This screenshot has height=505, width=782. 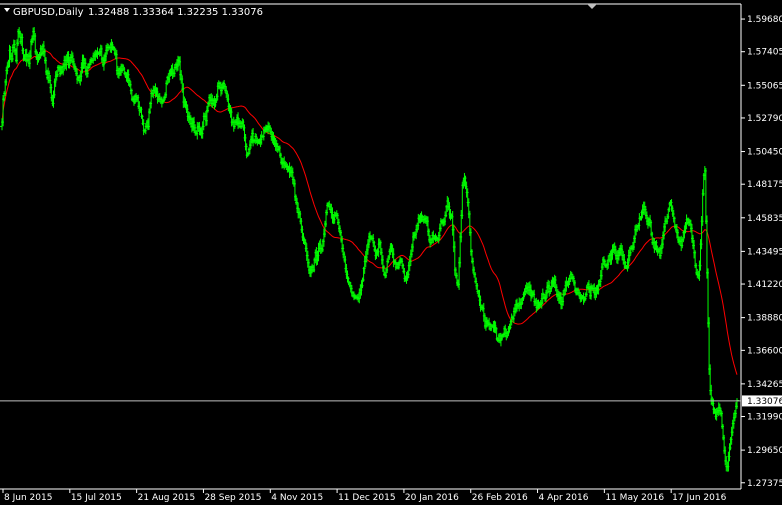 What do you see at coordinates (764, 319) in the screenshot?
I see `y-tick-label: 1.38880` at bounding box center [764, 319].